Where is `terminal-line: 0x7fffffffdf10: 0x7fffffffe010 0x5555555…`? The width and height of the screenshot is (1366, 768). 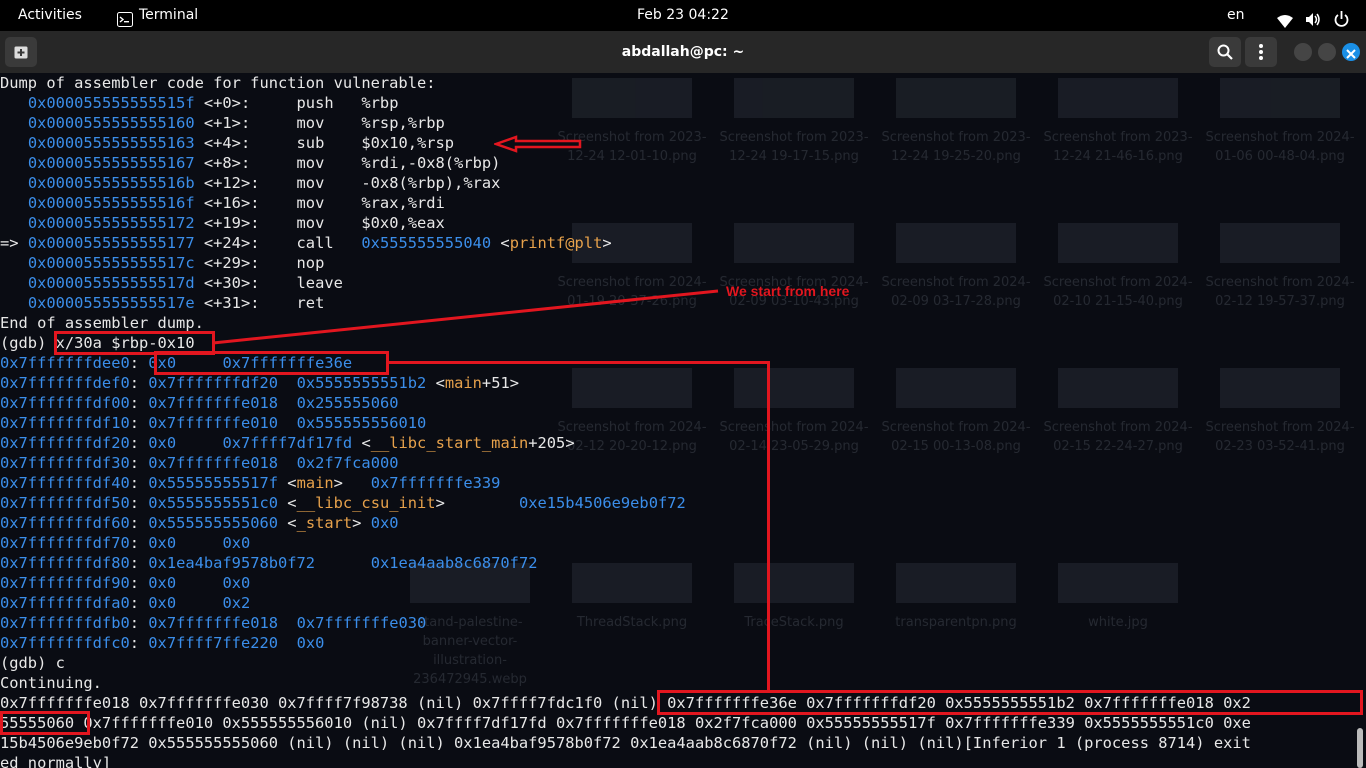
terminal-line: 0x7fffffffdf10: 0x7fffffffe010 0x5555555… is located at coordinates (683, 423).